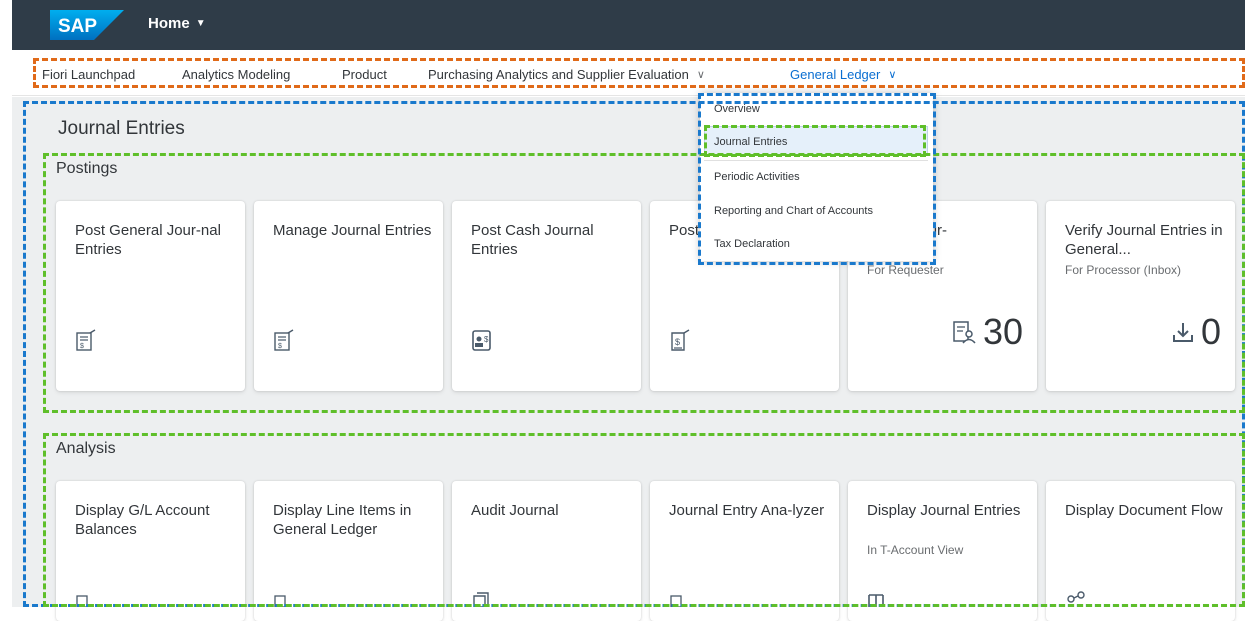 Image resolution: width=1245 pixels, height=621 pixels. Describe the element at coordinates (77, 26) in the screenshot. I see `sap-logo-text: SAP` at that location.